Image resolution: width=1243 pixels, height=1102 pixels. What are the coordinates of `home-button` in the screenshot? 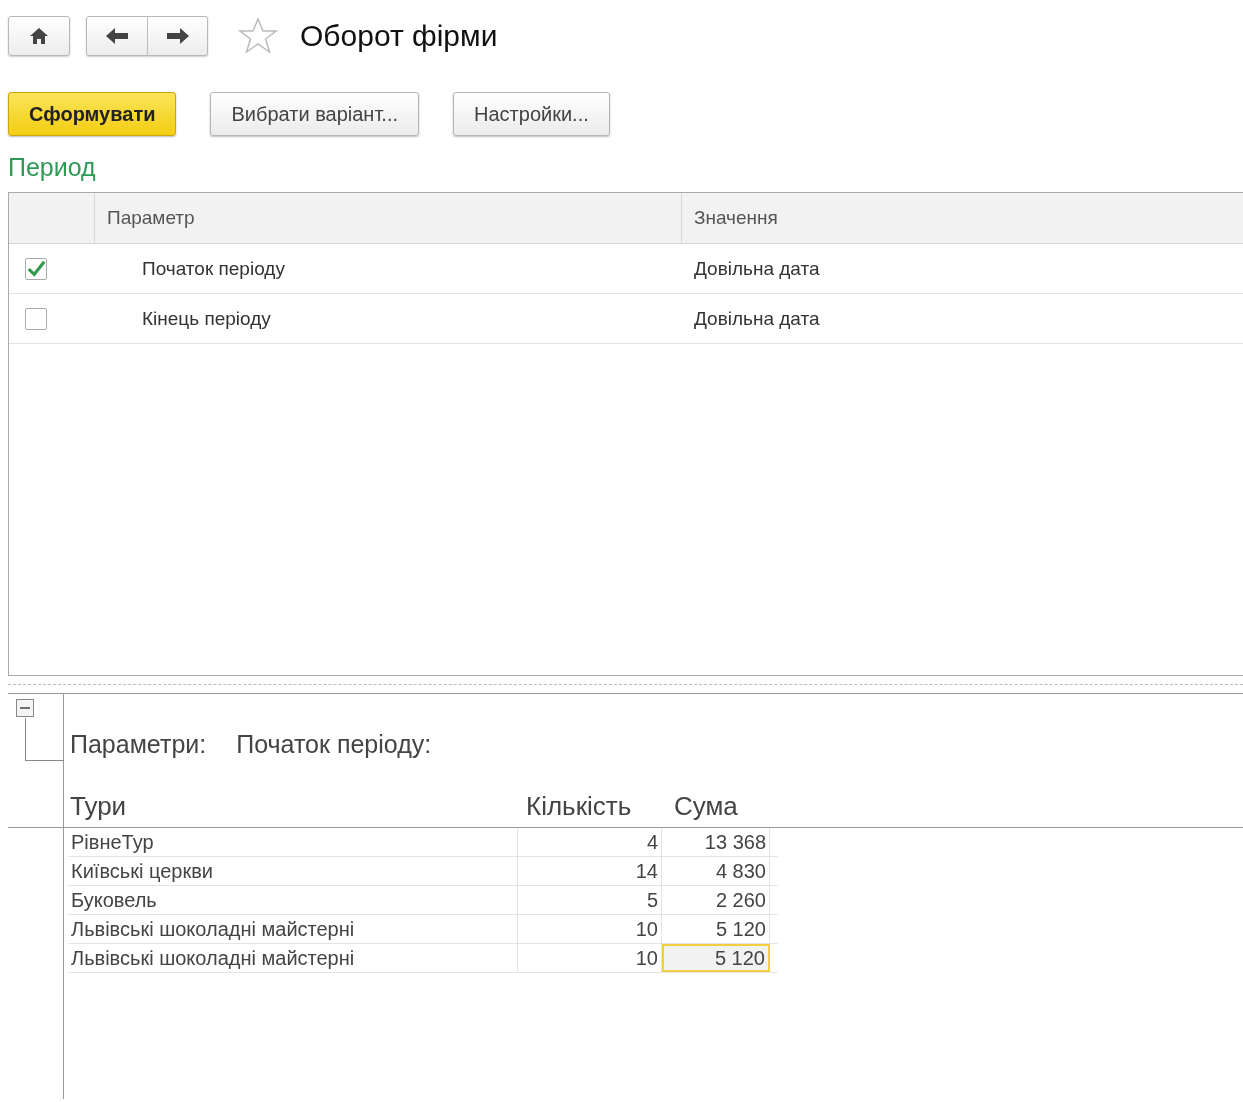 It's located at (39, 36).